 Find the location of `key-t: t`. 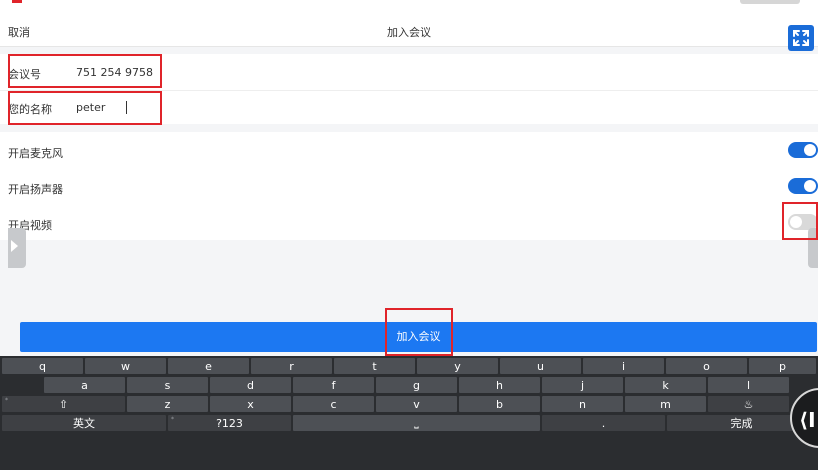

key-t: t is located at coordinates (374, 366).